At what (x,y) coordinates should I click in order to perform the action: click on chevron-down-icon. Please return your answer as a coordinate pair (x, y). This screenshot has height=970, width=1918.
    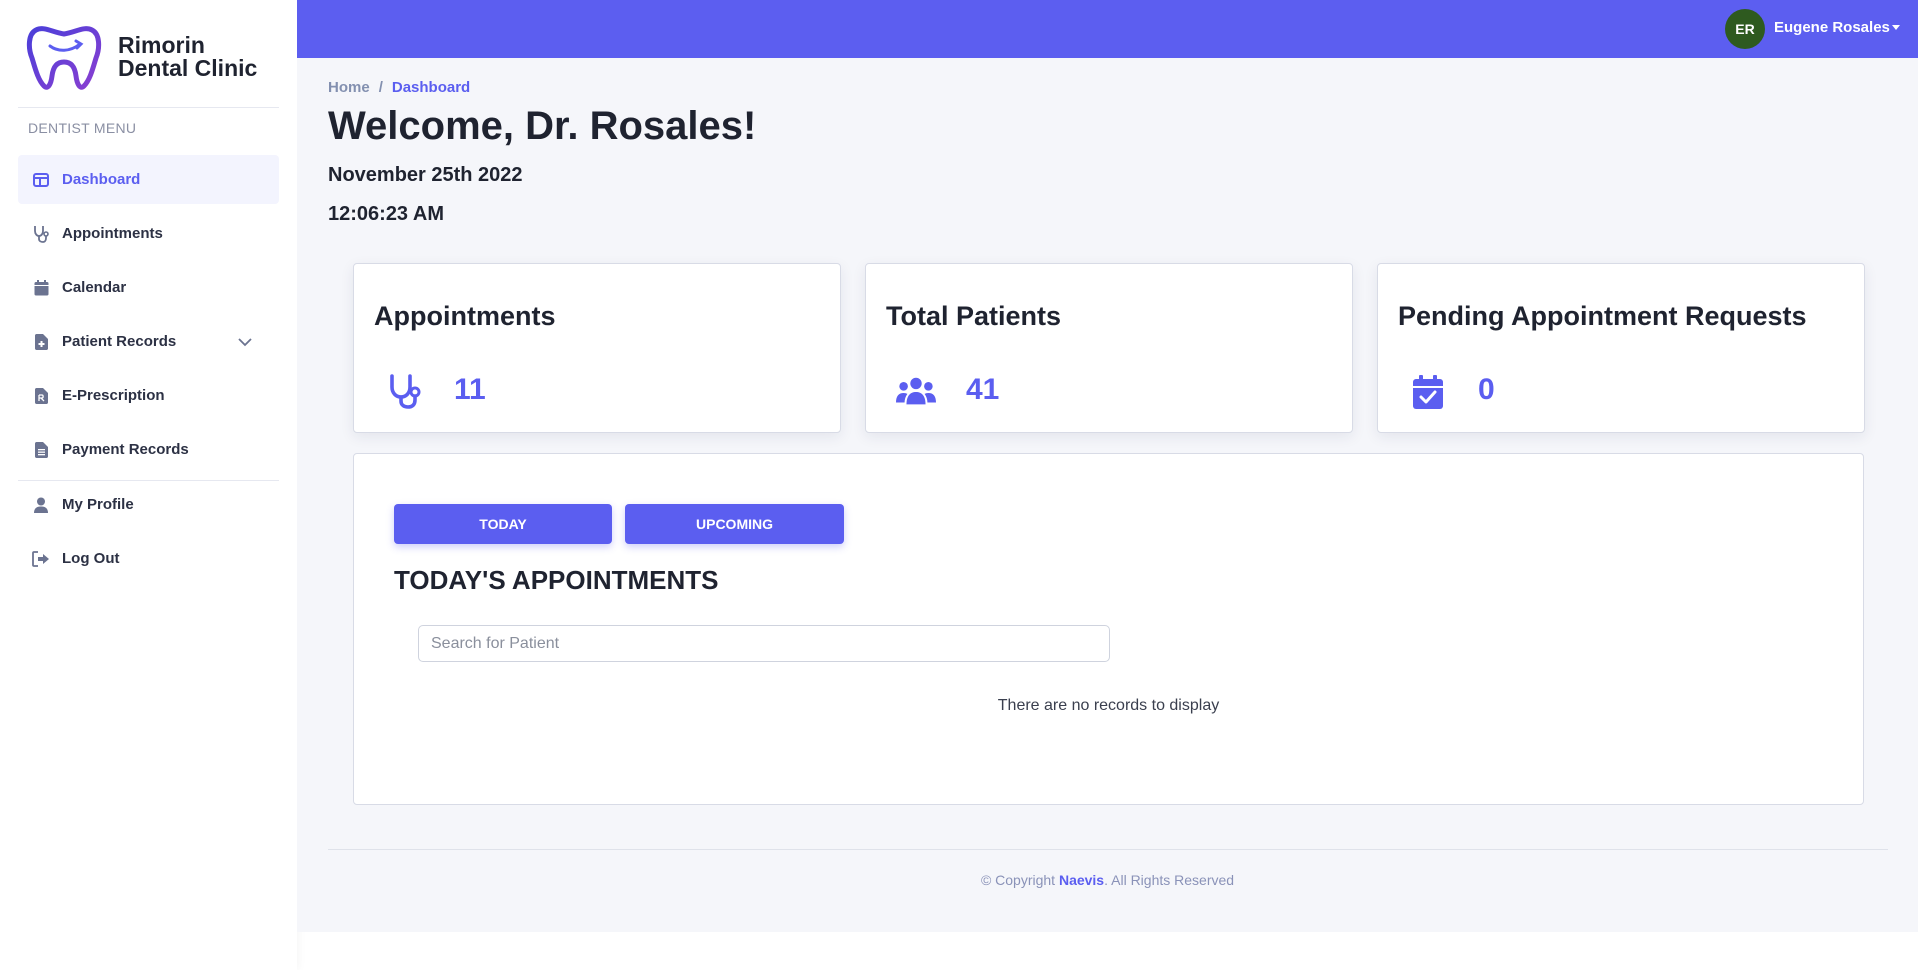
    Looking at the image, I should click on (245, 342).